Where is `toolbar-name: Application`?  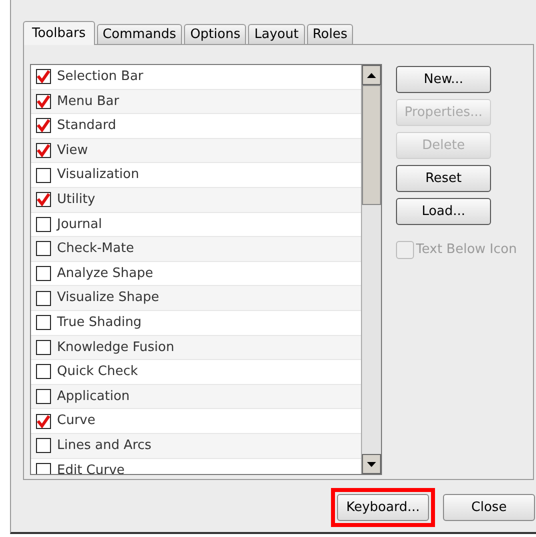 toolbar-name: Application is located at coordinates (93, 397).